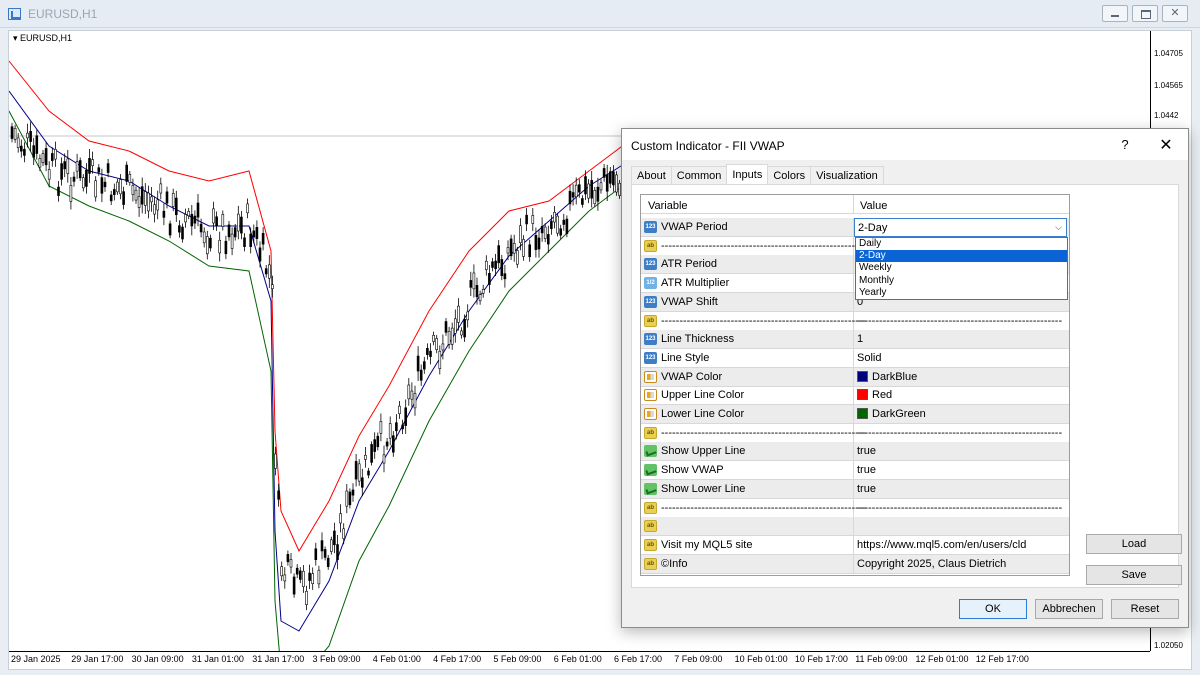 The height and width of the screenshot is (675, 1200). What do you see at coordinates (1166, 145) in the screenshot?
I see `dialog-close-button: ✕` at bounding box center [1166, 145].